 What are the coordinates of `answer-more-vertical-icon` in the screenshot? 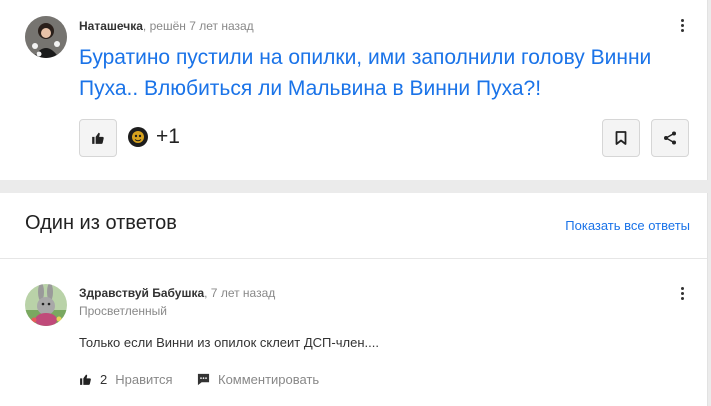 It's located at (682, 294).